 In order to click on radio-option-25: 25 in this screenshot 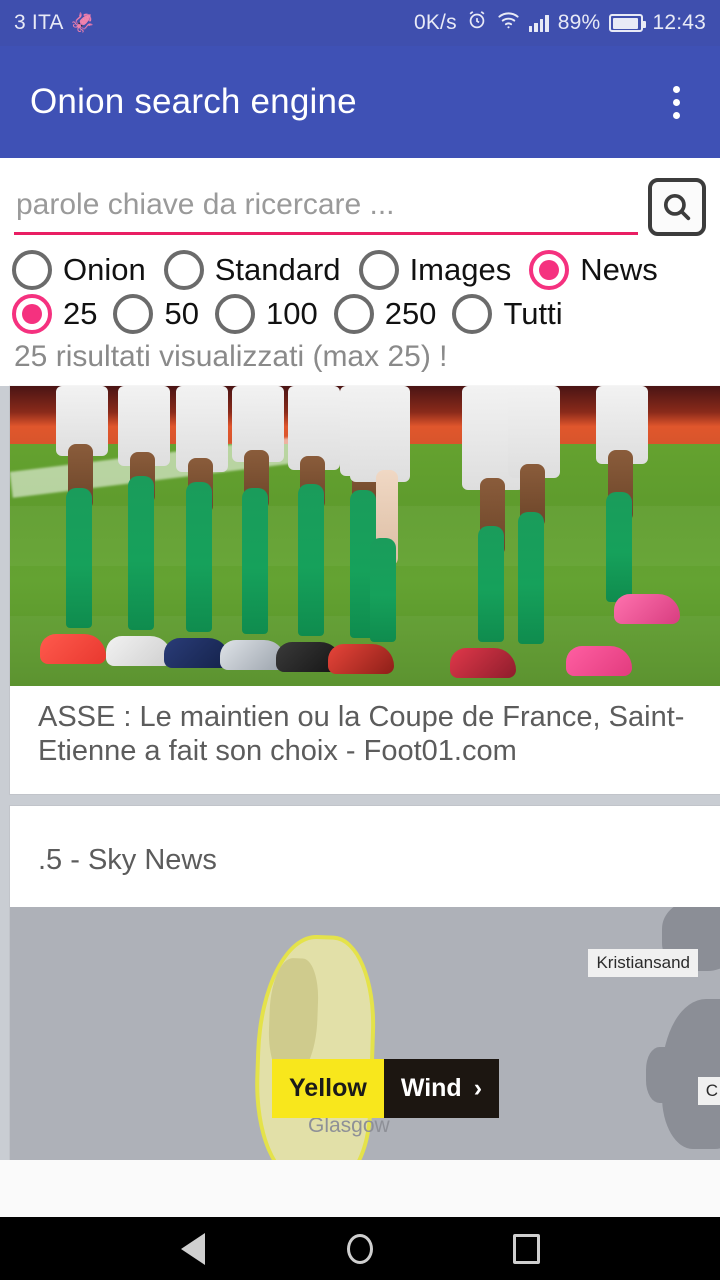, I will do `click(54, 314)`.